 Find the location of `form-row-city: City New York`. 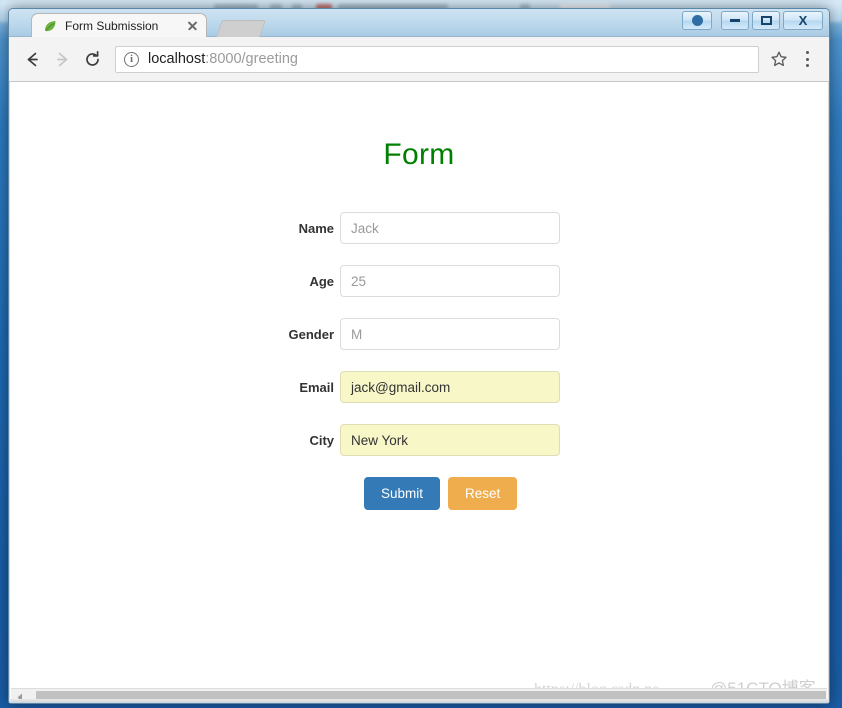

form-row-city: City New York is located at coordinates (419, 440).